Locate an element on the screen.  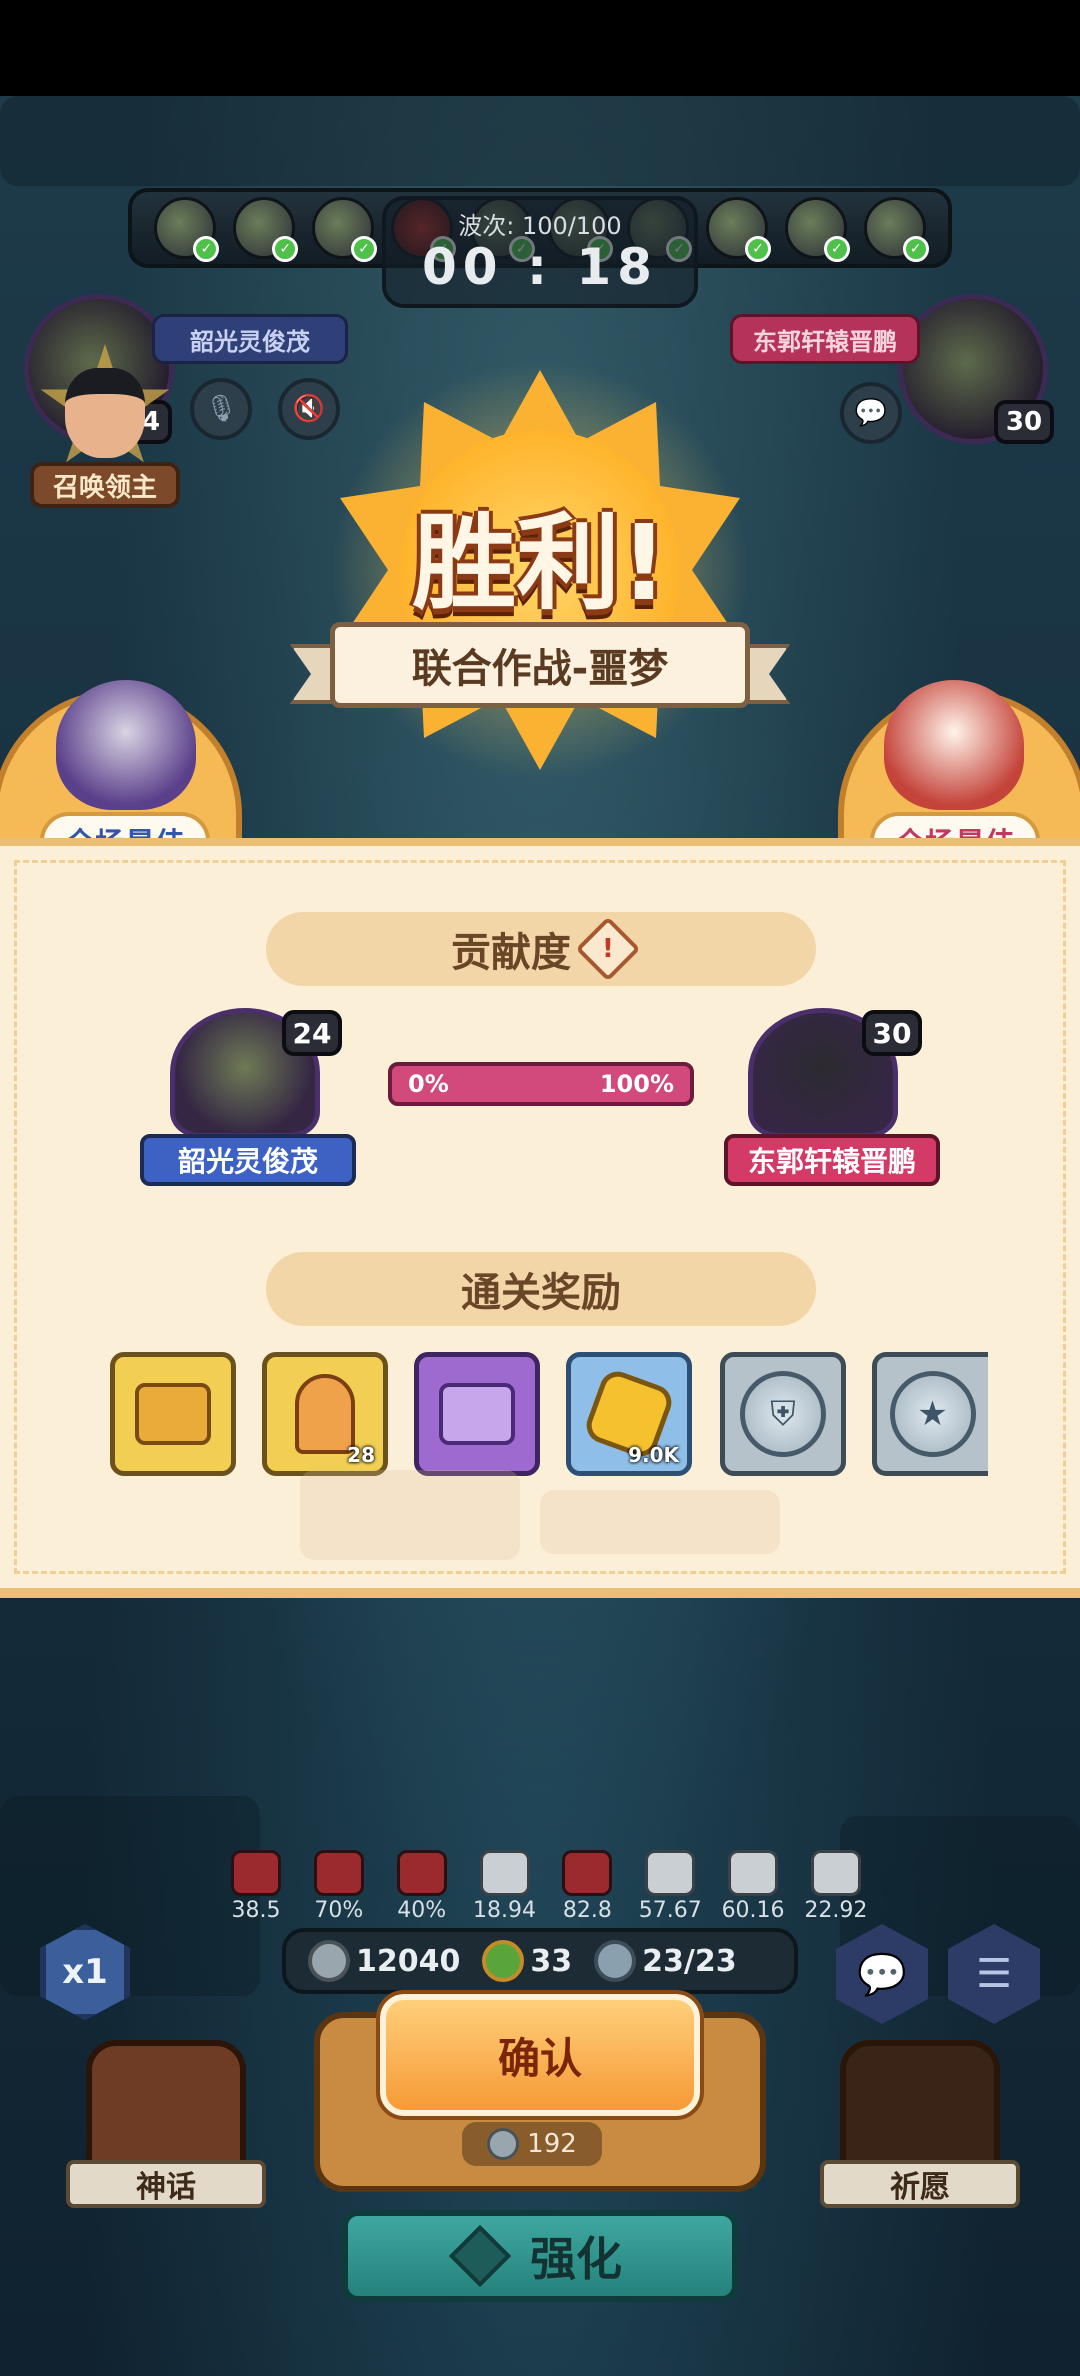
wave-timer-panel: 波次: 100/100 00 : 18 is located at coordinates (540, 252).